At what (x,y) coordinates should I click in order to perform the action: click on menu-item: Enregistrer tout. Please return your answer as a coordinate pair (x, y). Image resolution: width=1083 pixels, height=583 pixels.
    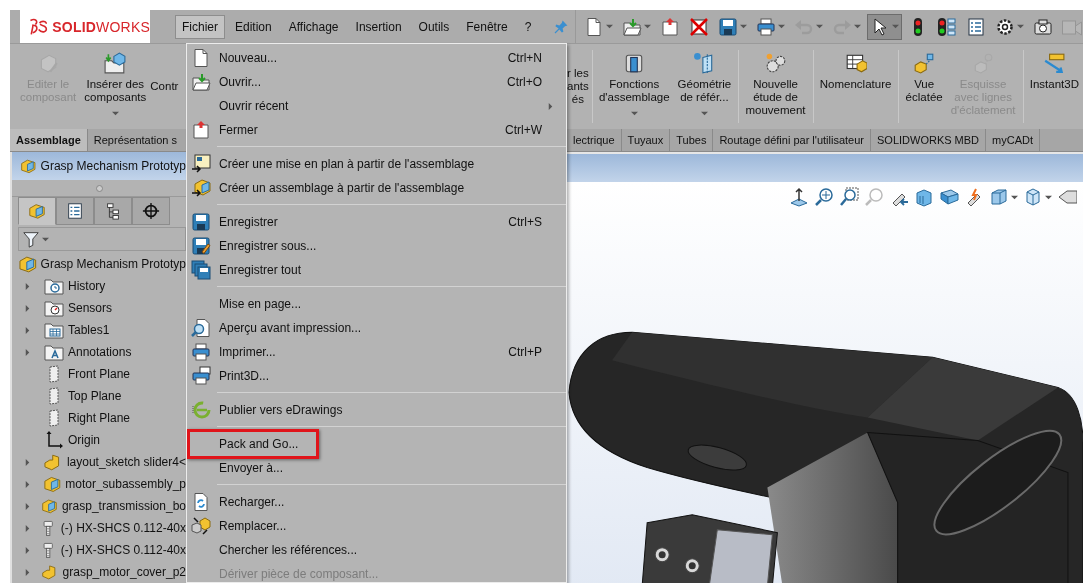
    Looking at the image, I should click on (376, 270).